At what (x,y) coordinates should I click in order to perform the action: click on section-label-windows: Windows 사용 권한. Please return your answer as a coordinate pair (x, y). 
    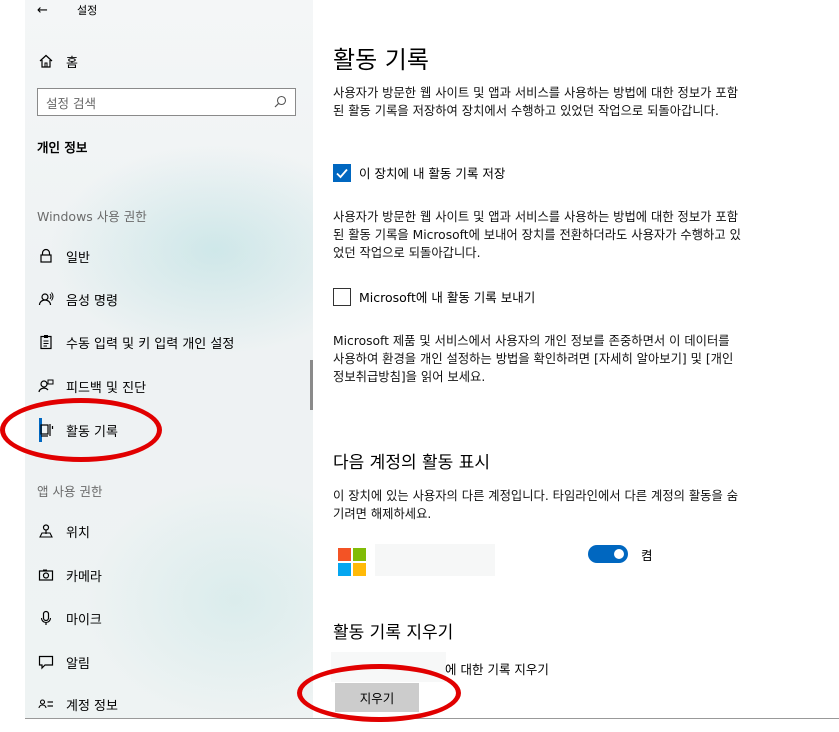
    Looking at the image, I should click on (92, 216).